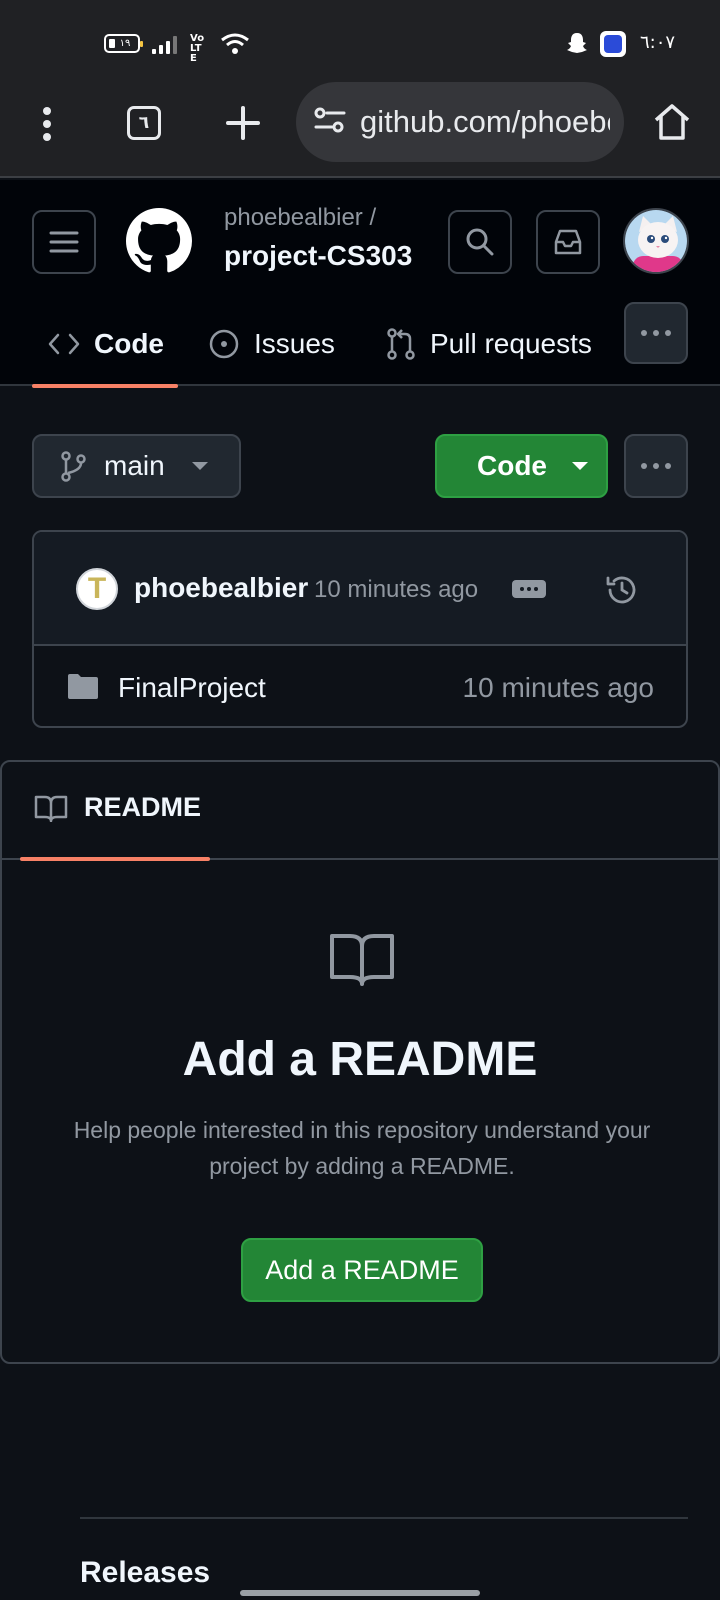 The image size is (720, 1600). I want to click on file-row: FinalProject 10 minutes ago, so click(360, 687).